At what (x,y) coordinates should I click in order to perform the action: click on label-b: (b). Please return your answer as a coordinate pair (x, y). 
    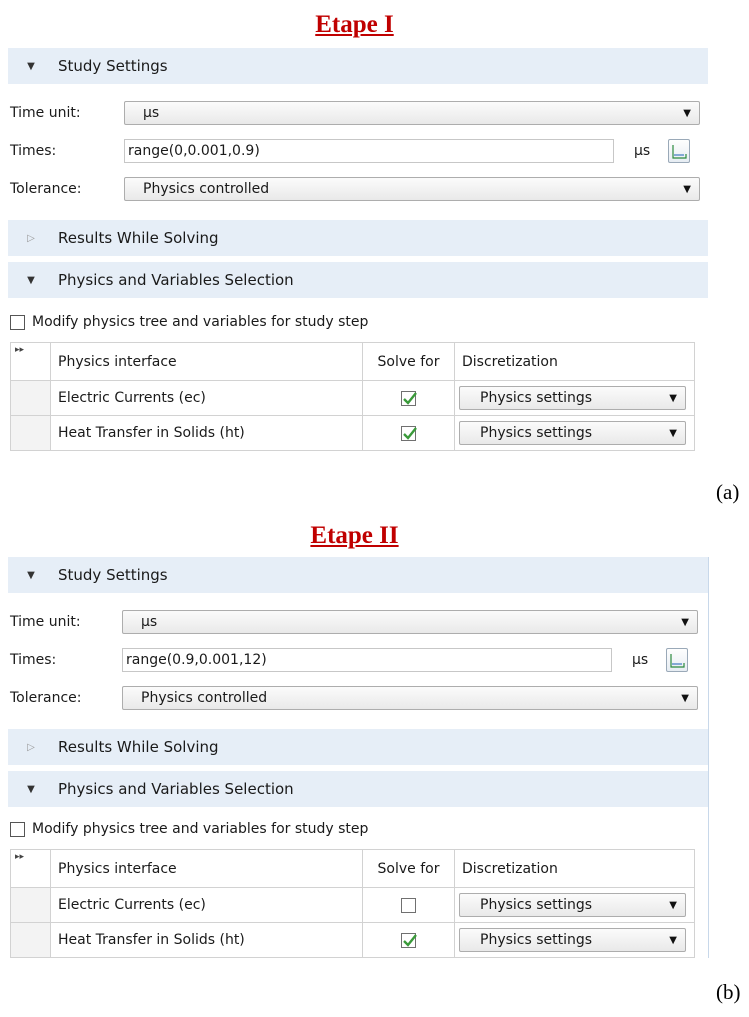
    Looking at the image, I should click on (728, 992).